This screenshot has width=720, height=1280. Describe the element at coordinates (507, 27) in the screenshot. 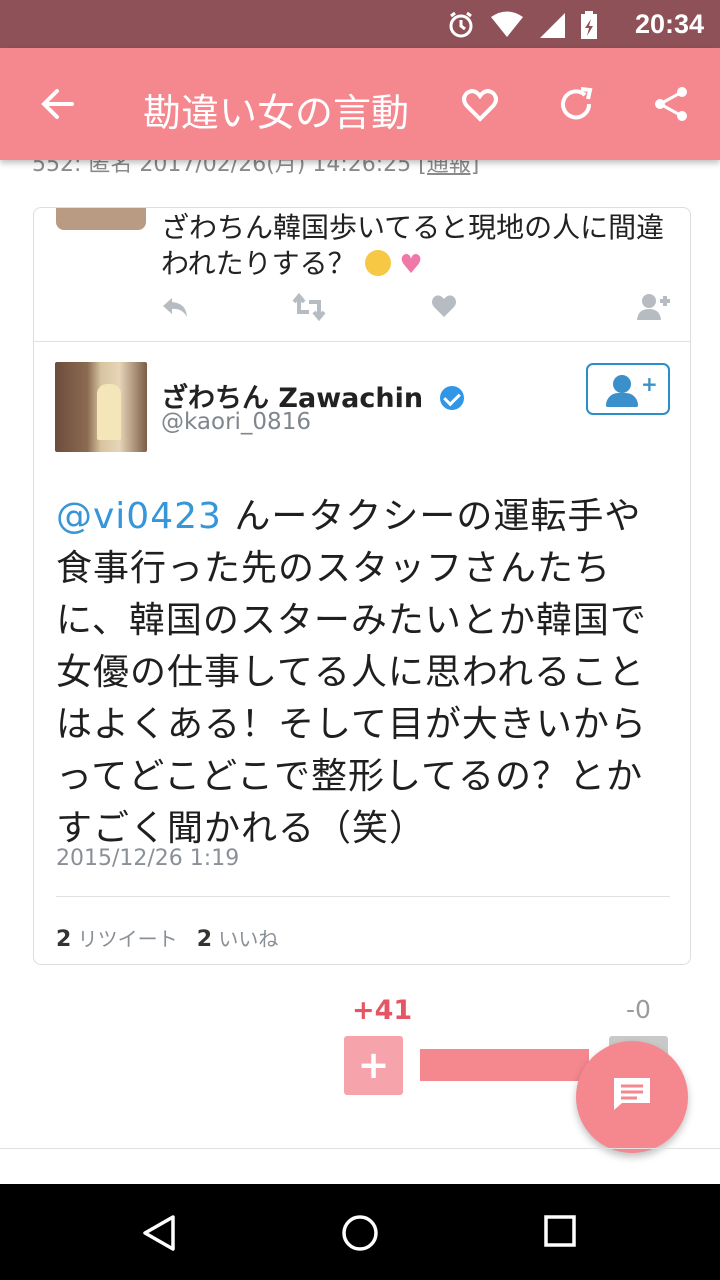

I see `wifi-icon` at that location.